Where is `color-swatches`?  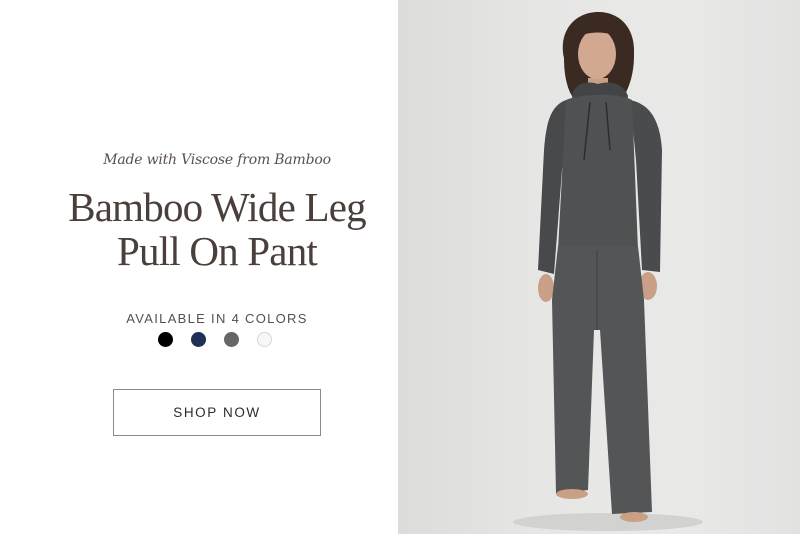 color-swatches is located at coordinates (215, 340).